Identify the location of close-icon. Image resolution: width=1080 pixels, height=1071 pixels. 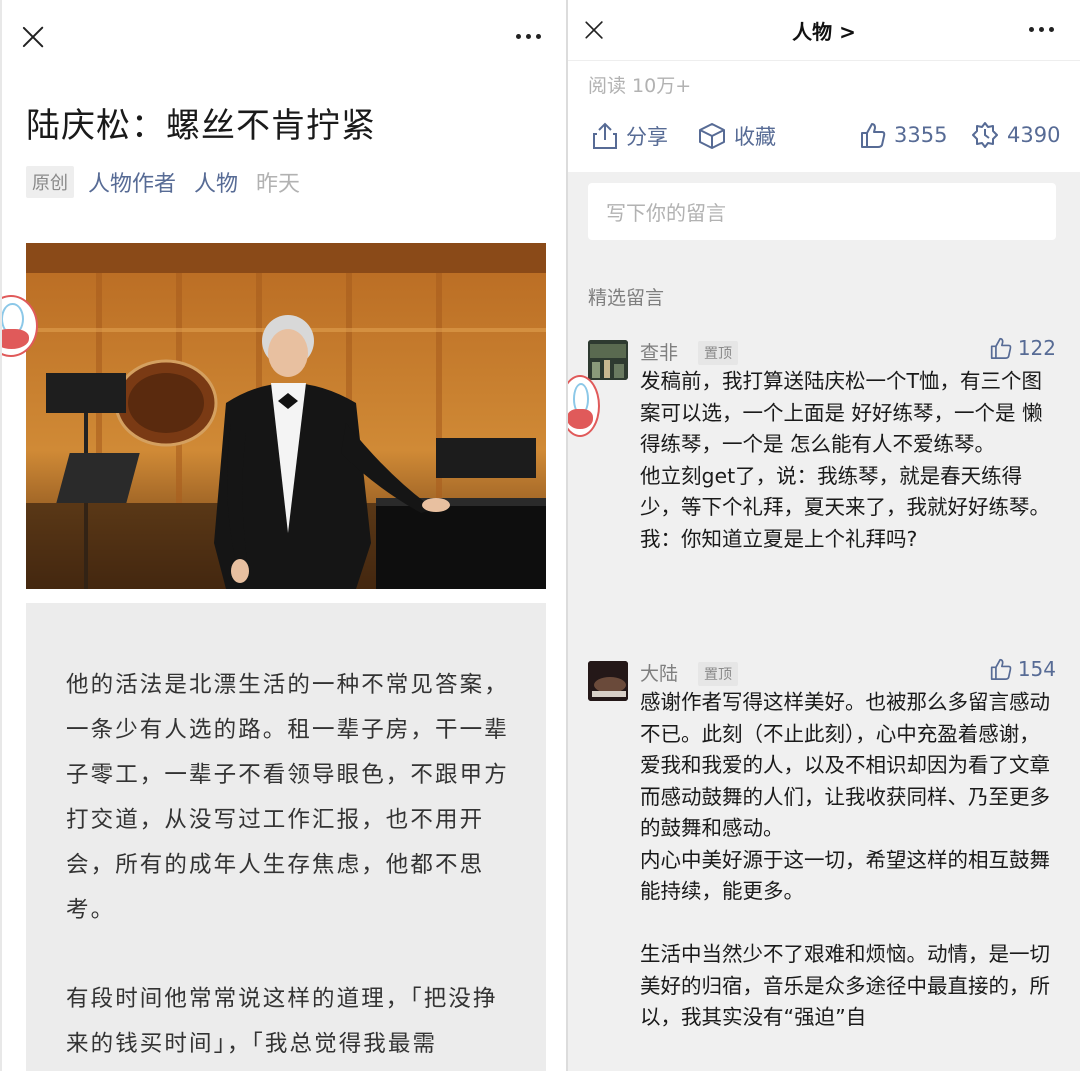
(33, 37).